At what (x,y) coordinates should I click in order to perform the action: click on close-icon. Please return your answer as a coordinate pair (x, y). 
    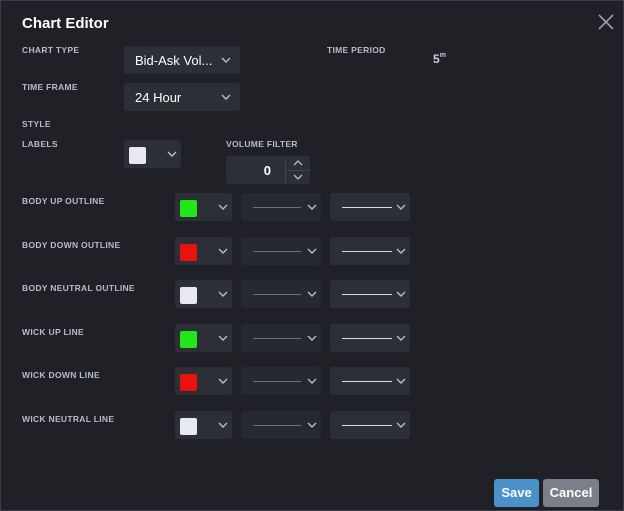
    Looking at the image, I should click on (606, 22).